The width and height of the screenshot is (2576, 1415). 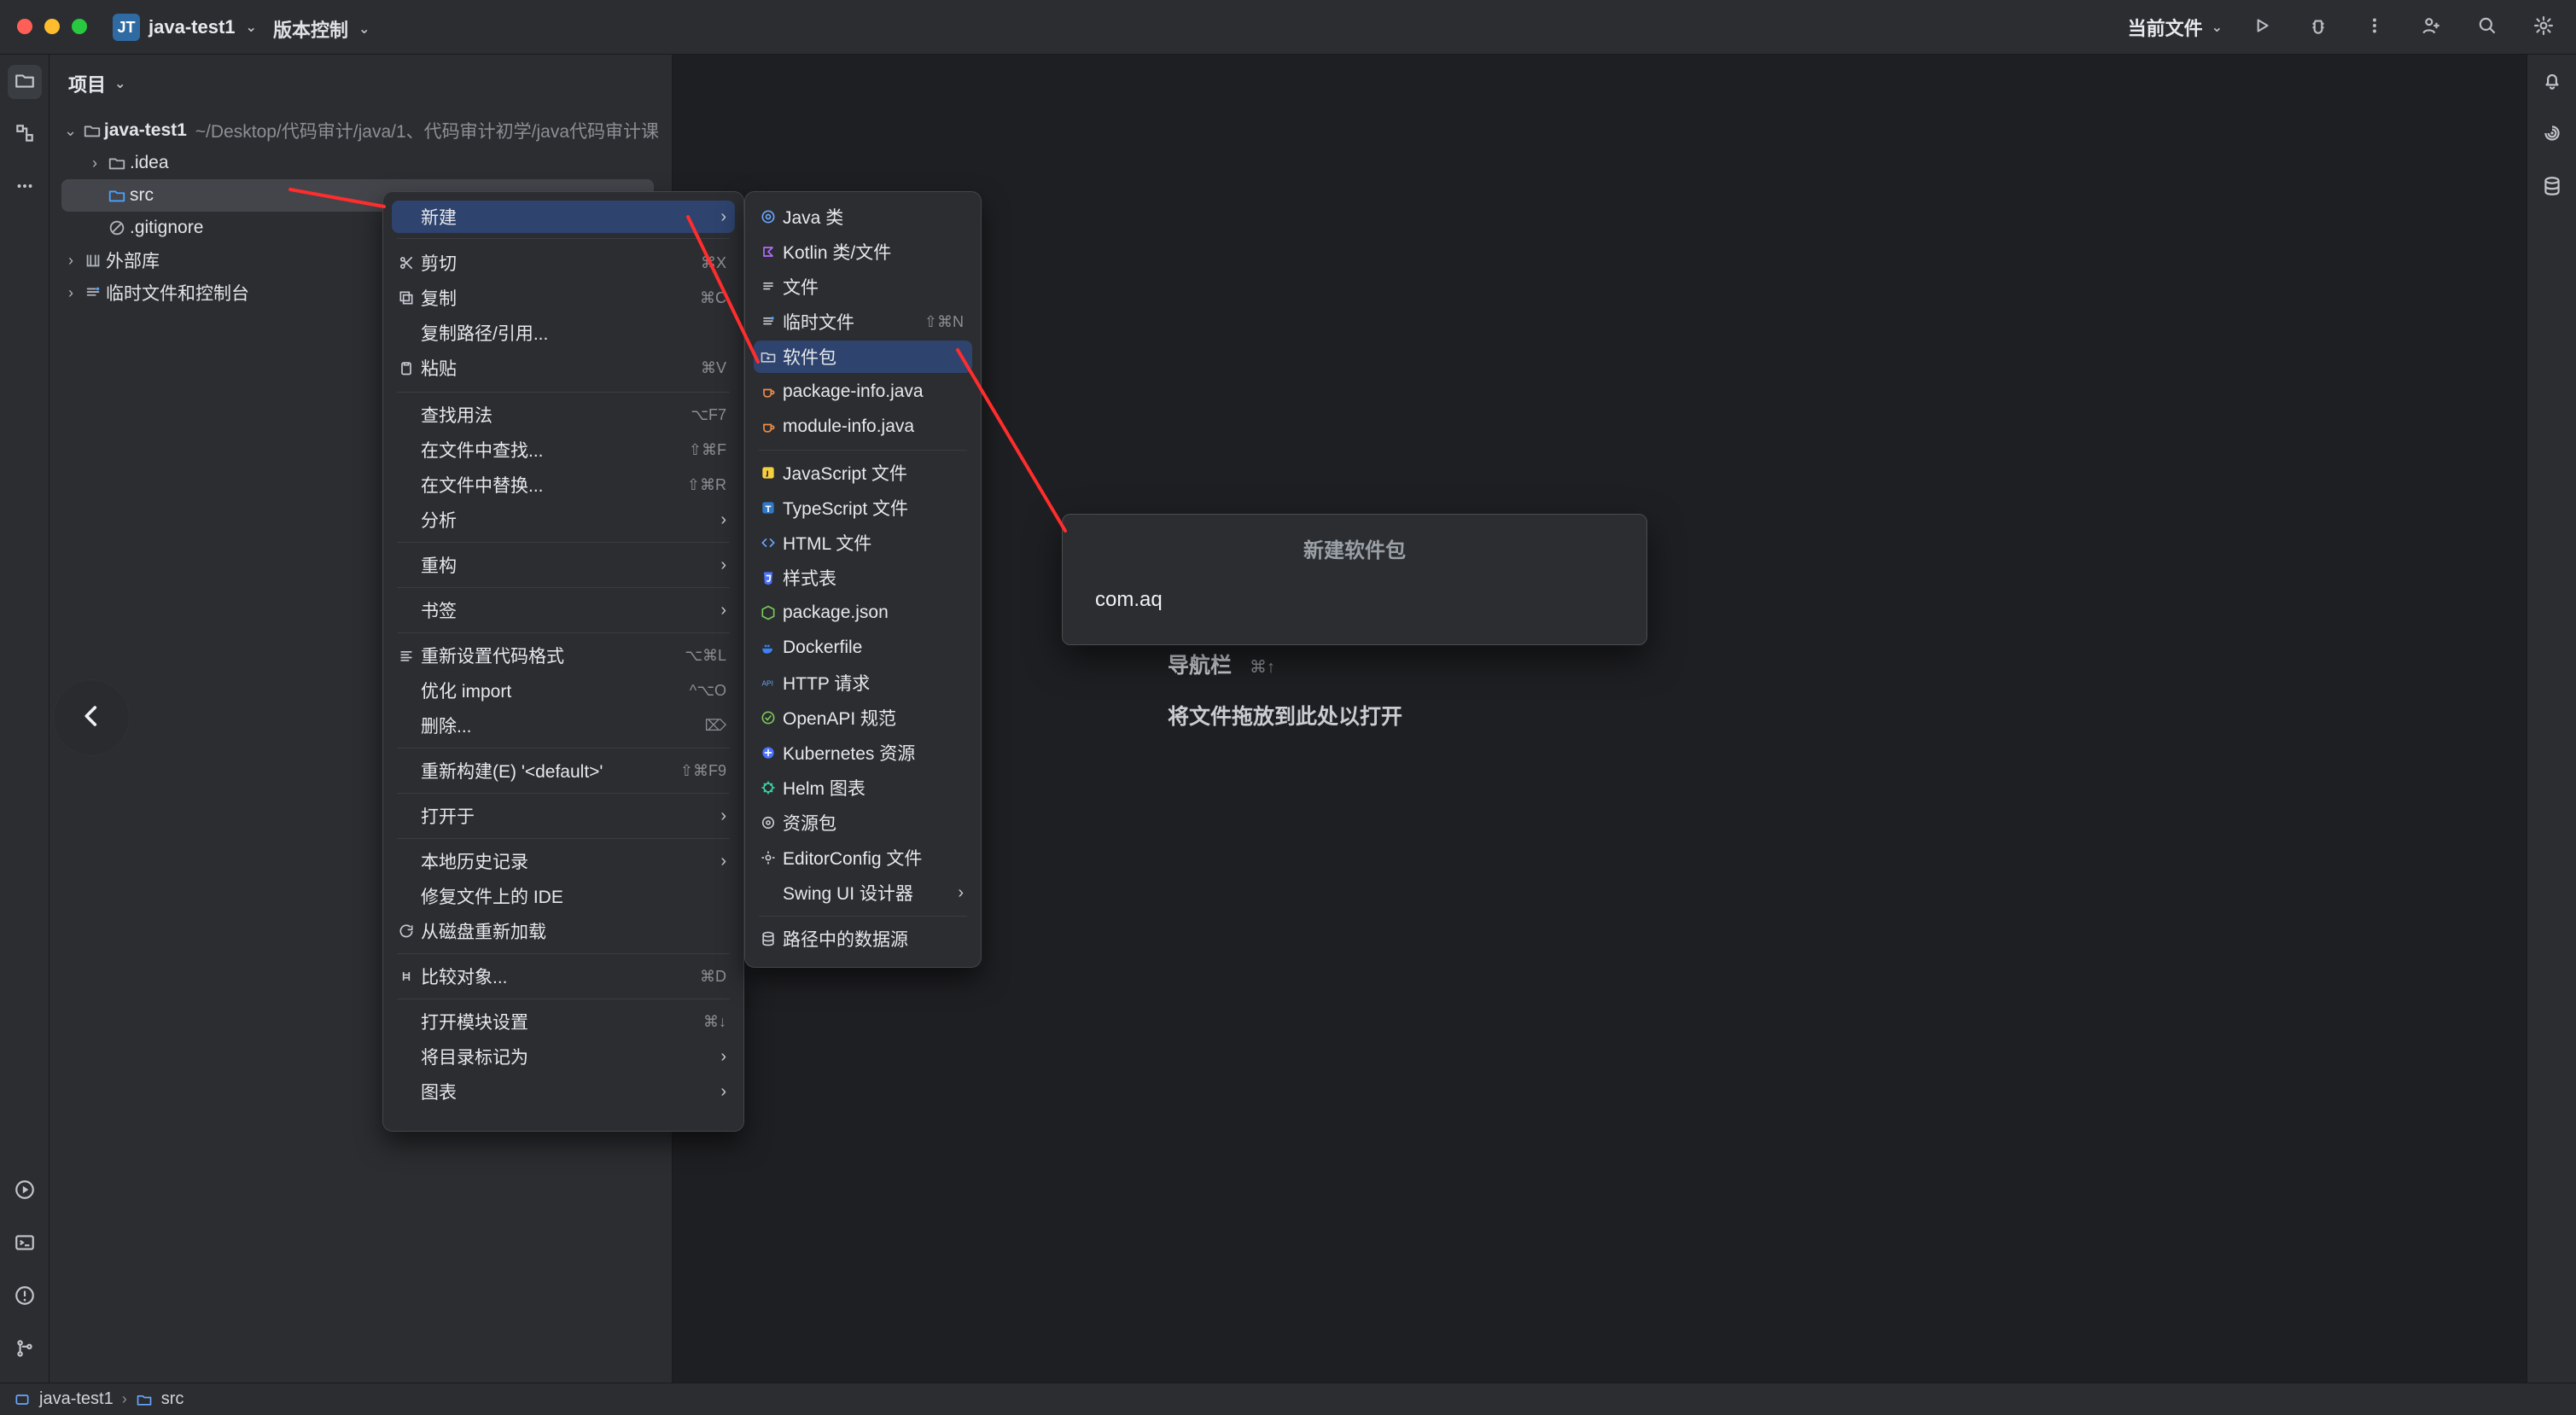 I want to click on submenu-item-helm: Helm 图表, so click(x=863, y=788).